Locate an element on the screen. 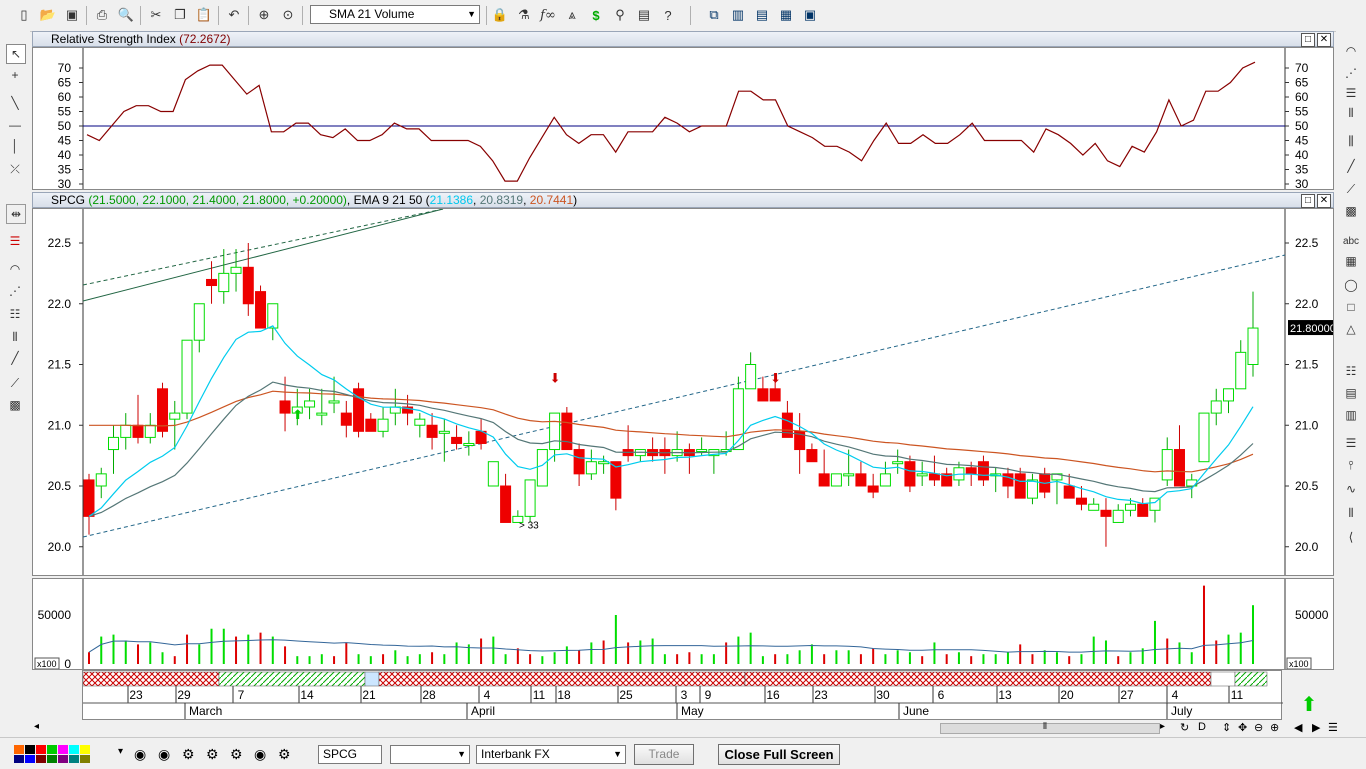 The image size is (1366, 769). pointer-icon: ↖ is located at coordinates (16, 54).